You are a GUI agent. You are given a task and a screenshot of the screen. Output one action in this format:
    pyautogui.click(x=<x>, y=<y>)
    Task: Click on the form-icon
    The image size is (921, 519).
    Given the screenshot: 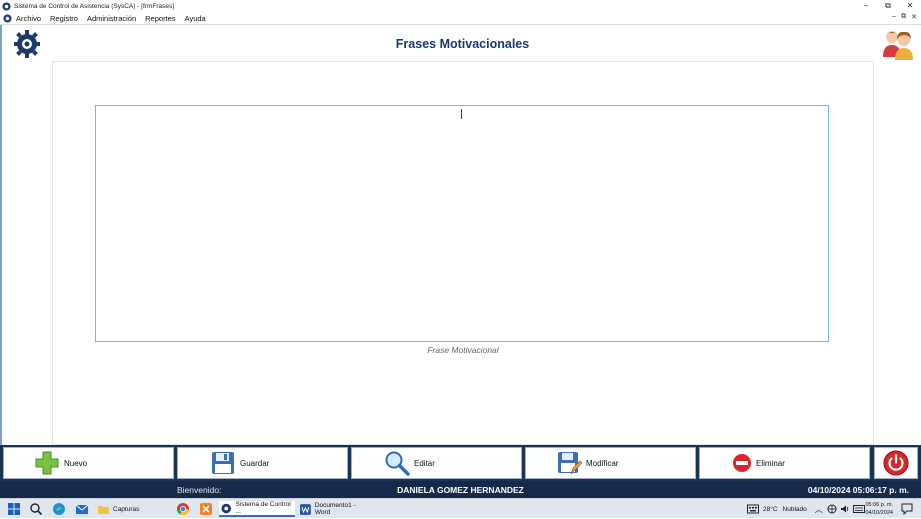 What is the action you would take?
    pyautogui.click(x=7, y=18)
    